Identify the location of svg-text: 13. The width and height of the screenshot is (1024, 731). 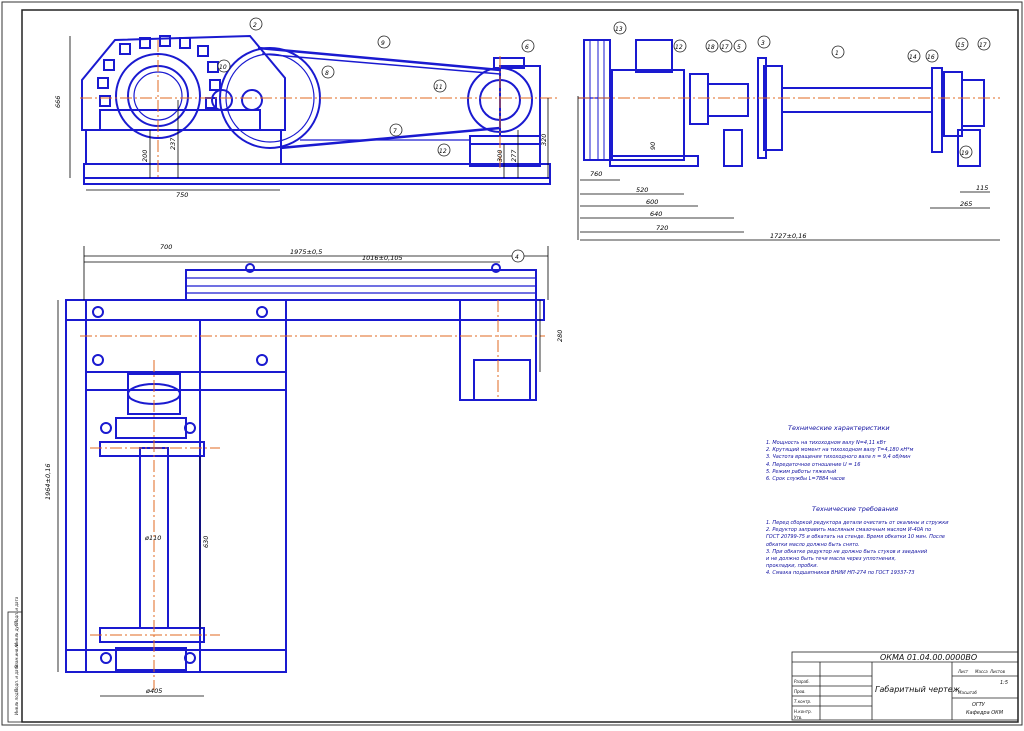
(619, 29).